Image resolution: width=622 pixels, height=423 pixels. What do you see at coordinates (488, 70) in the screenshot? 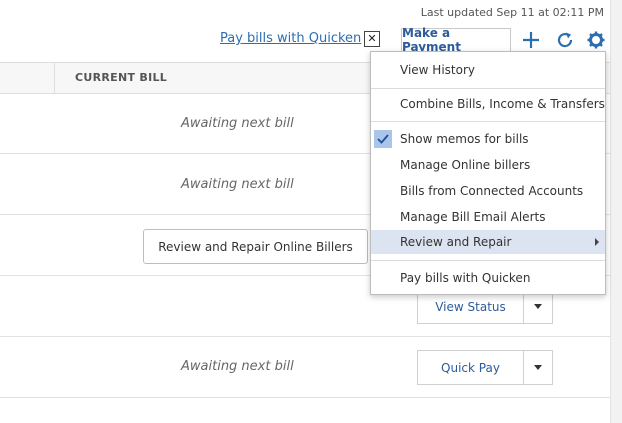
I see `menu-item-view-history: View History` at bounding box center [488, 70].